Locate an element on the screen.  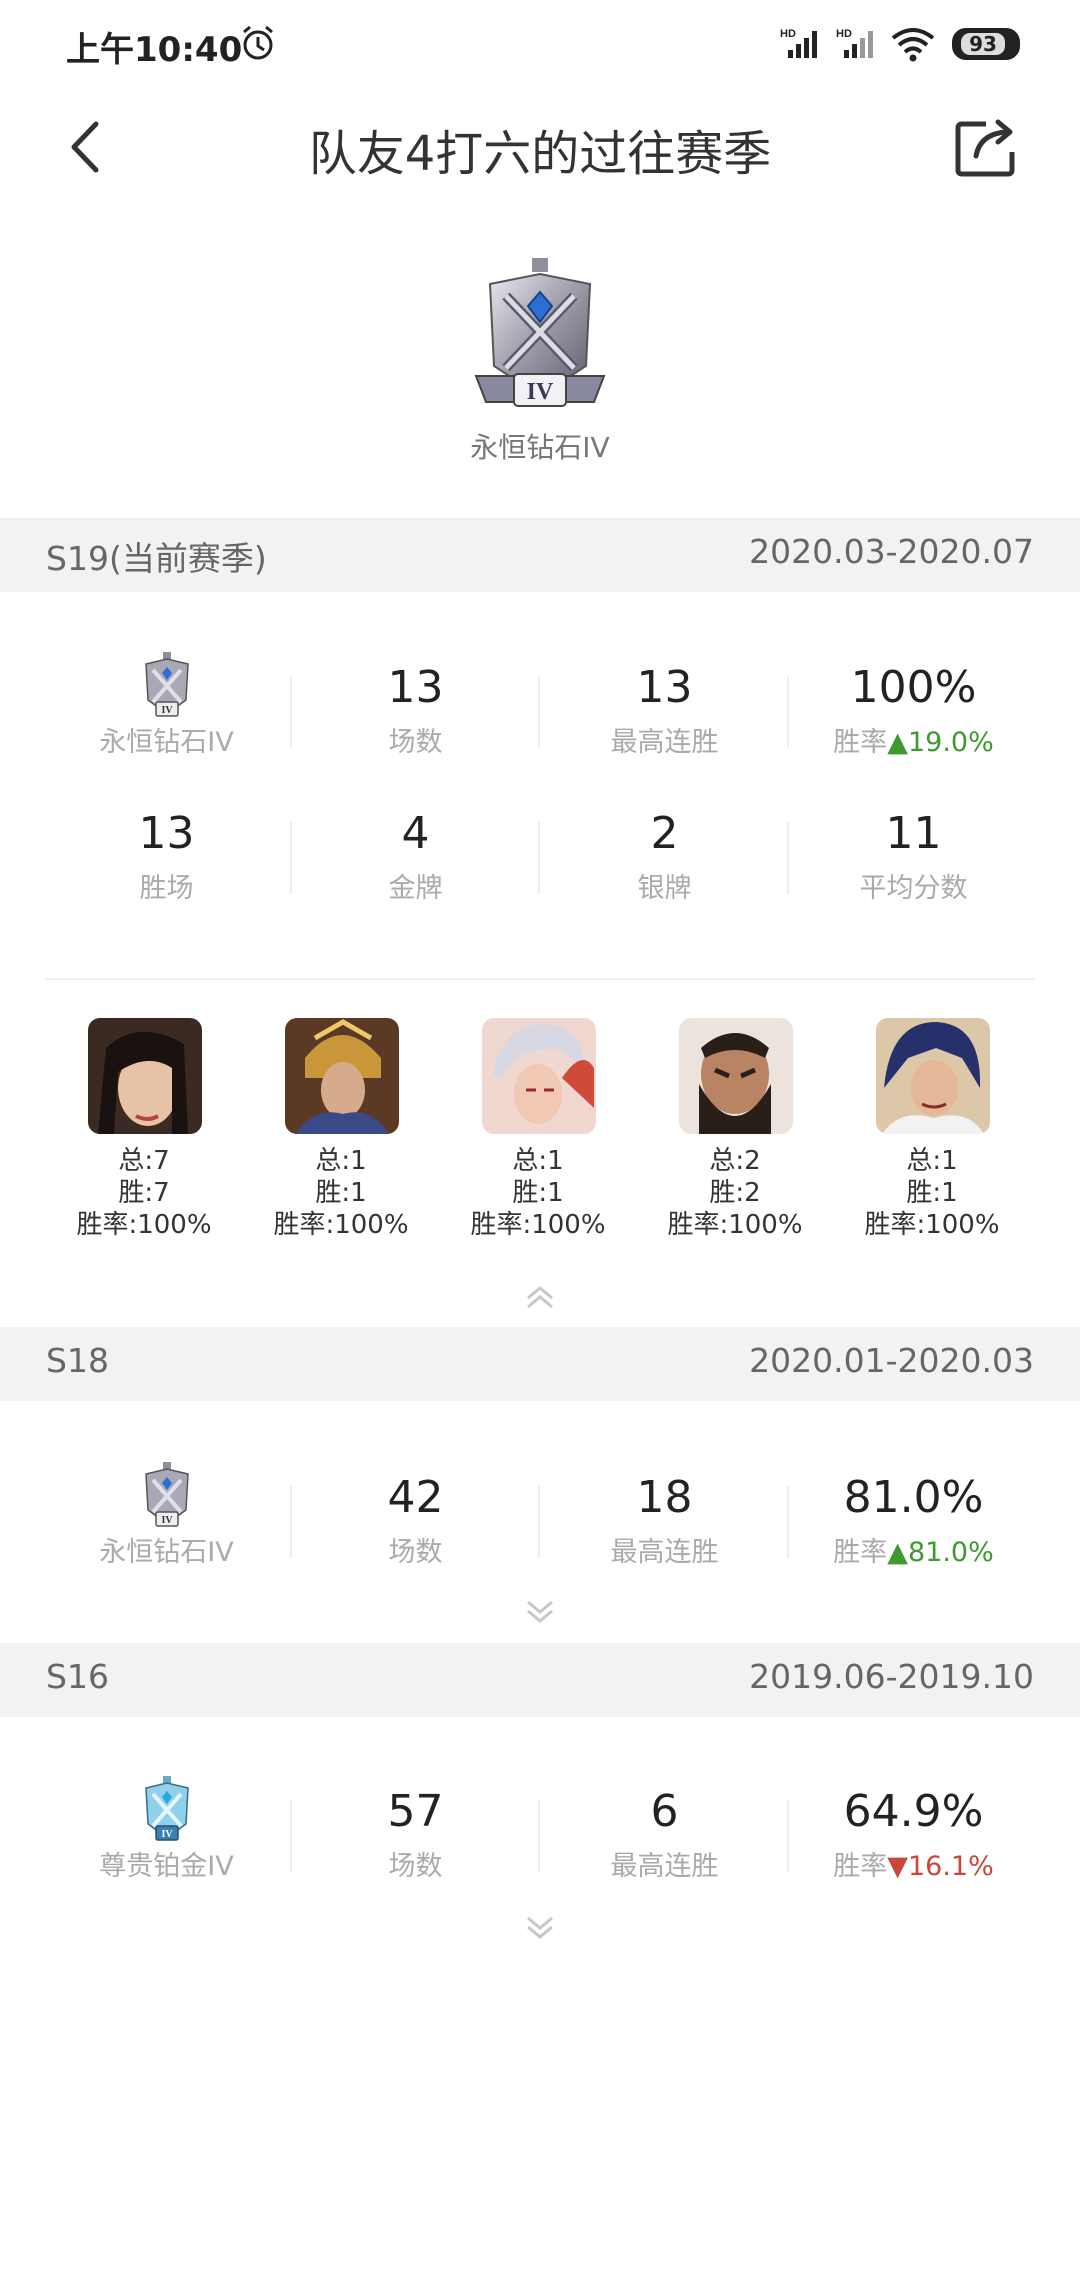
winrate-label-row: 胜率▲19.0% is located at coordinates (913, 739).